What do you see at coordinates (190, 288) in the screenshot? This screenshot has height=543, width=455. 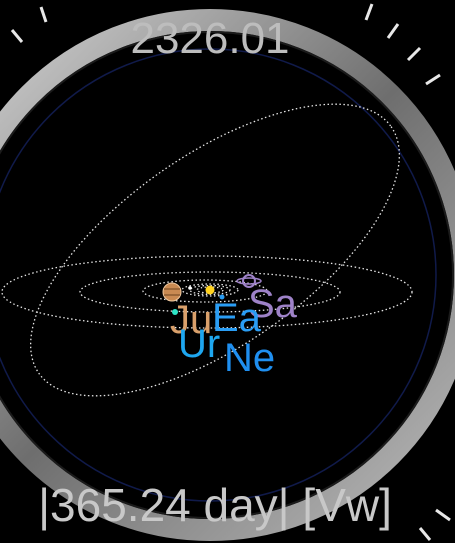 I see `venus-icon` at bounding box center [190, 288].